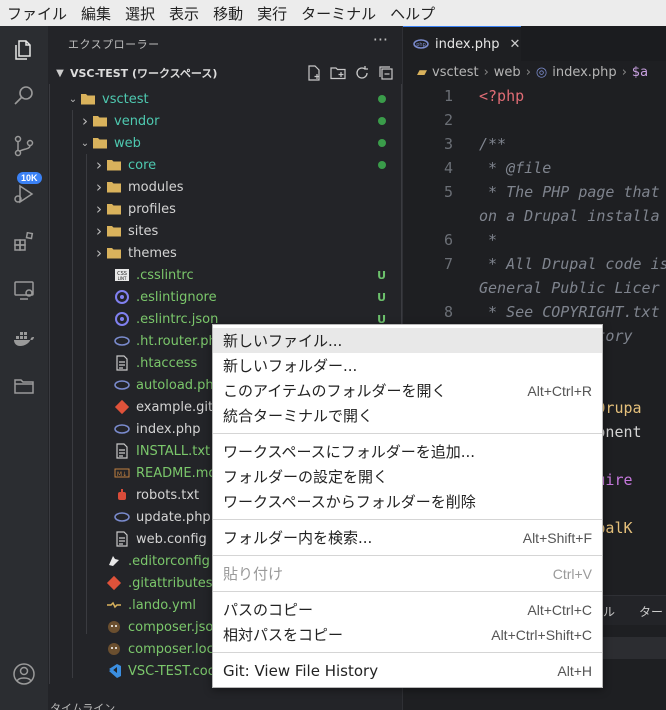 This screenshot has height=710, width=666. I want to click on menu-item-label: 貼り付け, so click(253, 574).